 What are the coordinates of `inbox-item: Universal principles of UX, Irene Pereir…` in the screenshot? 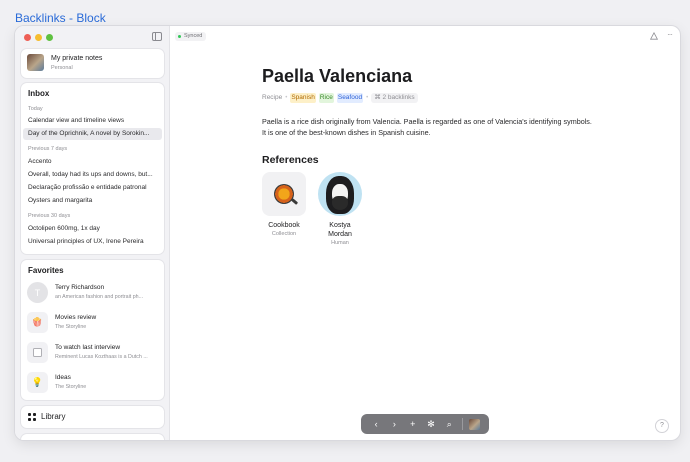 It's located at (92, 242).